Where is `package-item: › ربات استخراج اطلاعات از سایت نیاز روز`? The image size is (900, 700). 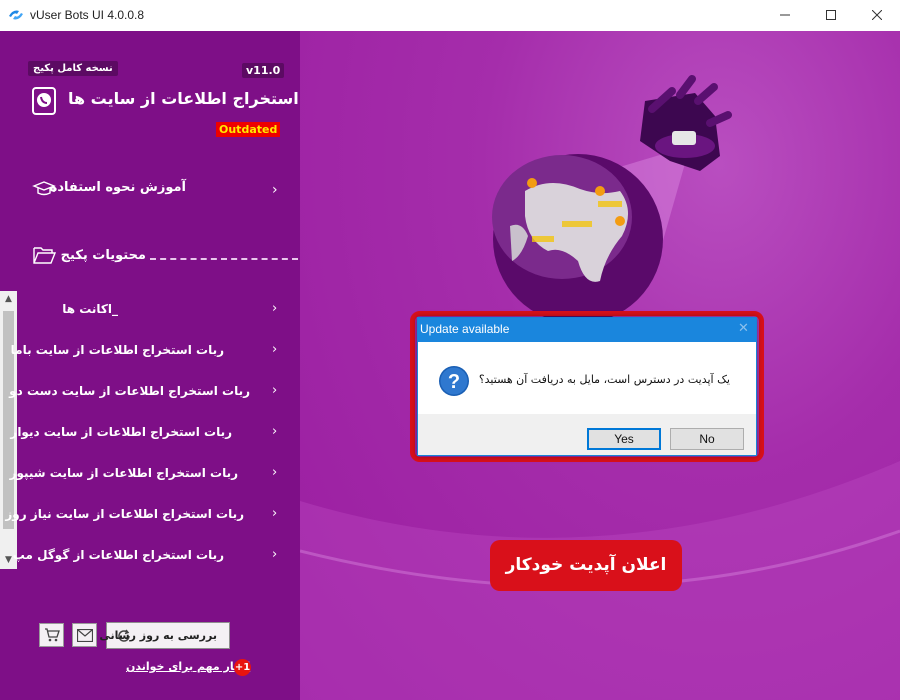
package-item: › ربات استخراج اطلاعات از سایت نیاز روز is located at coordinates (152, 516).